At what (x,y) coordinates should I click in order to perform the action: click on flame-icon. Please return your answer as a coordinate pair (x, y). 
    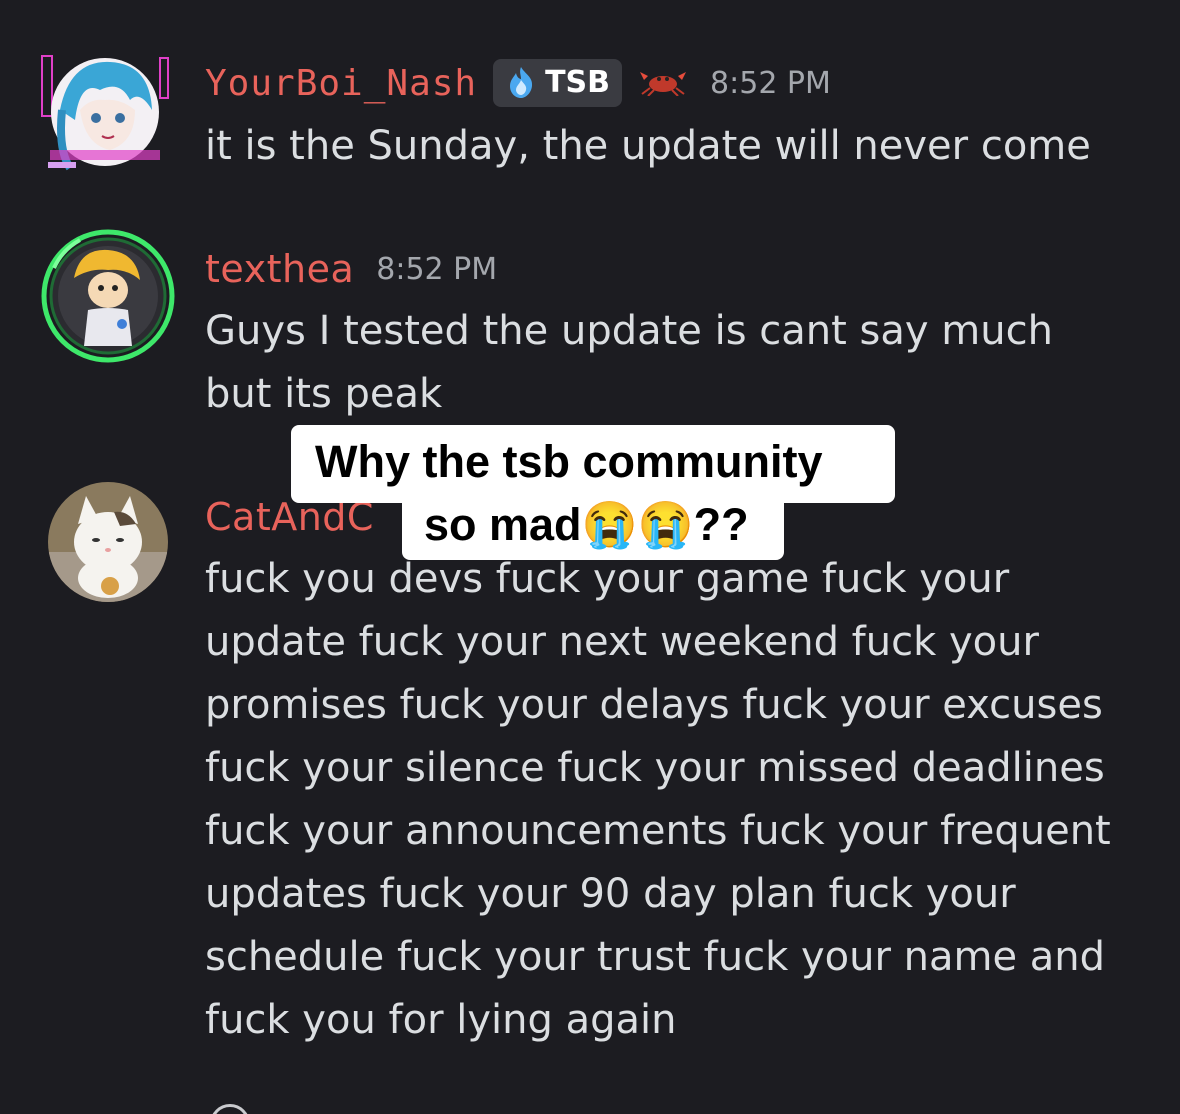
    Looking at the image, I should click on (521, 82).